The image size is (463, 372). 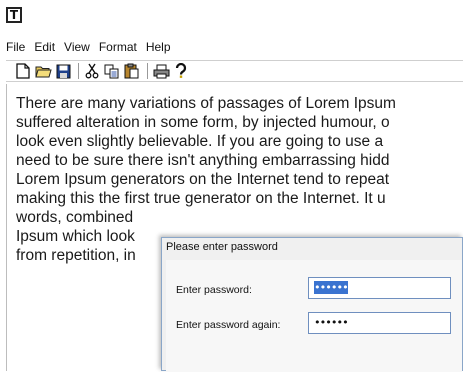 What do you see at coordinates (118, 48) in the screenshot?
I see `menu-format: Format` at bounding box center [118, 48].